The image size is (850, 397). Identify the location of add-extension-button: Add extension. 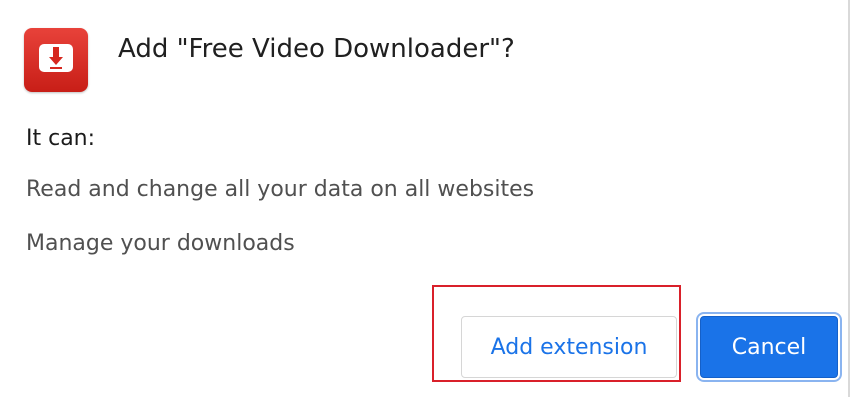
(569, 347).